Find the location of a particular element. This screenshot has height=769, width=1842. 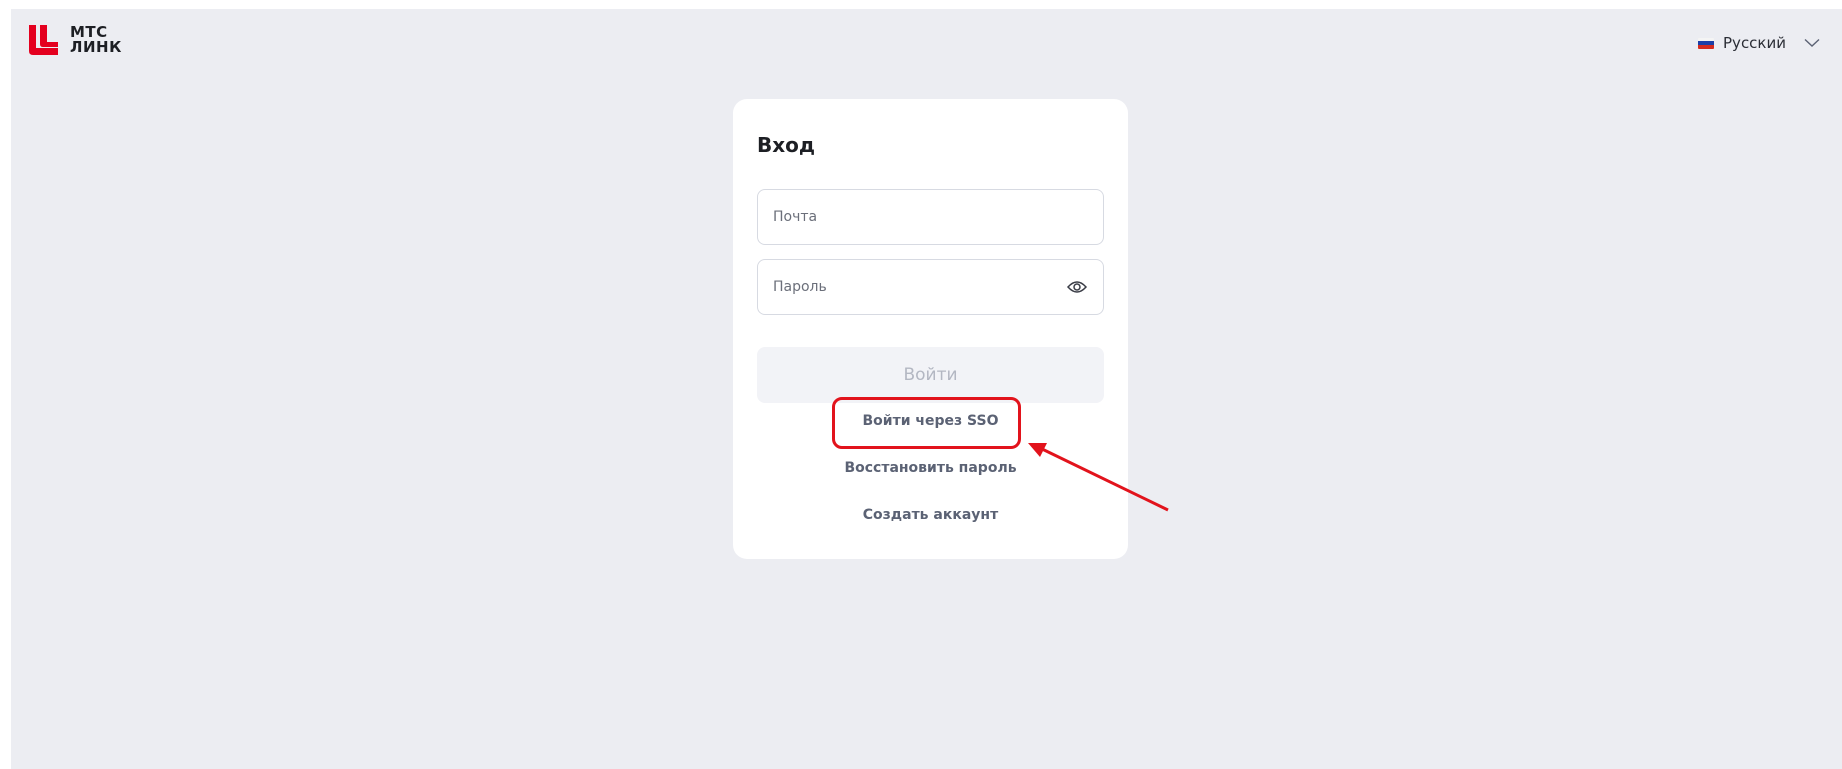

email-input is located at coordinates (913, 217).